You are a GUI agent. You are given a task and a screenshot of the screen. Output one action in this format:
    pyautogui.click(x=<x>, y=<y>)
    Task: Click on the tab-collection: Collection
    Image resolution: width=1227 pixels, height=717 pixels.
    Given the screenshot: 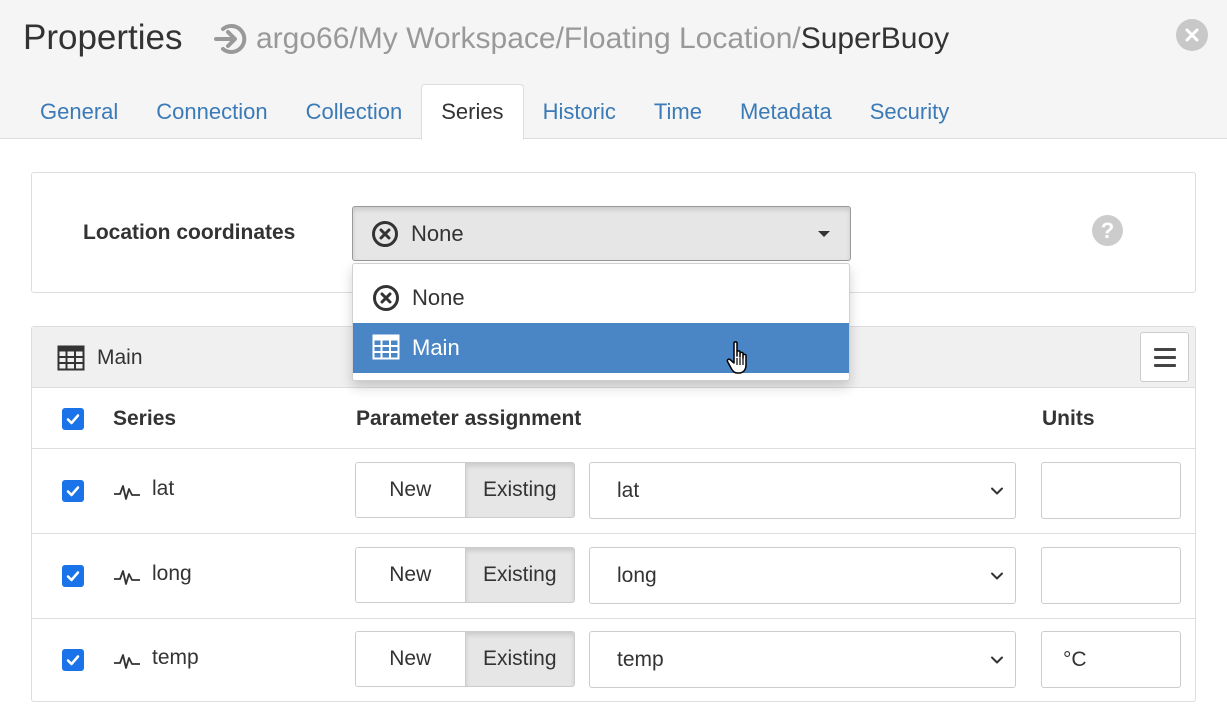 What is the action you would take?
    pyautogui.click(x=354, y=111)
    